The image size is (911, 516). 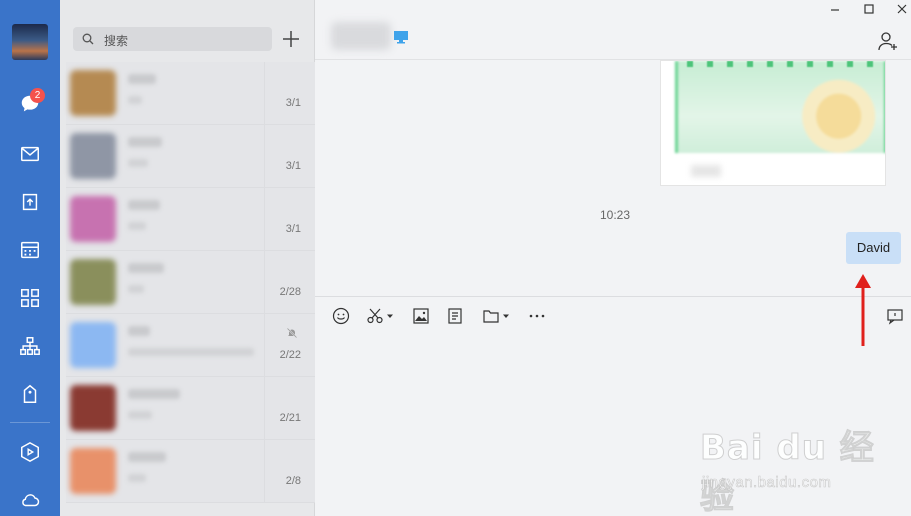 I want to click on tag-nav, so click(x=30, y=394).